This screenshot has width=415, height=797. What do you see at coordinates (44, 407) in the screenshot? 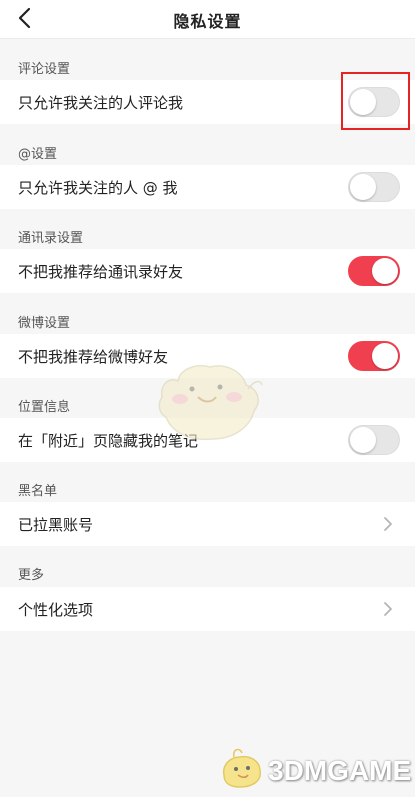
I see `section-header-location: 位置信息` at bounding box center [44, 407].